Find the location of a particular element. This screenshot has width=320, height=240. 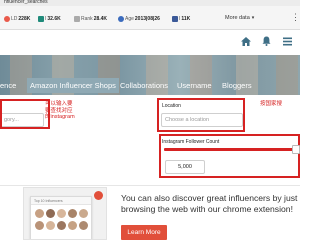

more-data-button: More data ▾ is located at coordinates (239, 18).